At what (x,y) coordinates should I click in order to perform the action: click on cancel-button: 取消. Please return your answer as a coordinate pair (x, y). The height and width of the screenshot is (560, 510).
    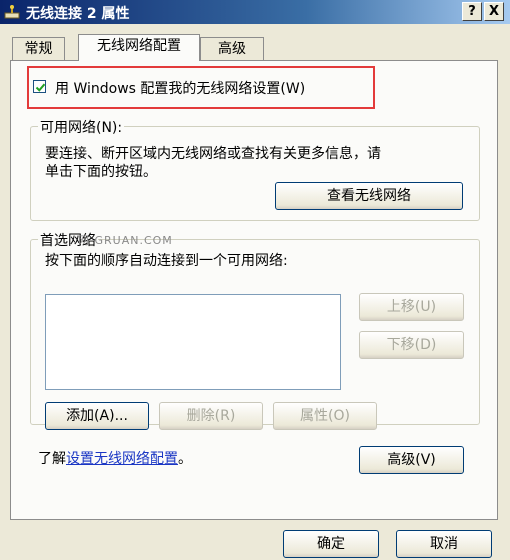
    Looking at the image, I should click on (444, 544).